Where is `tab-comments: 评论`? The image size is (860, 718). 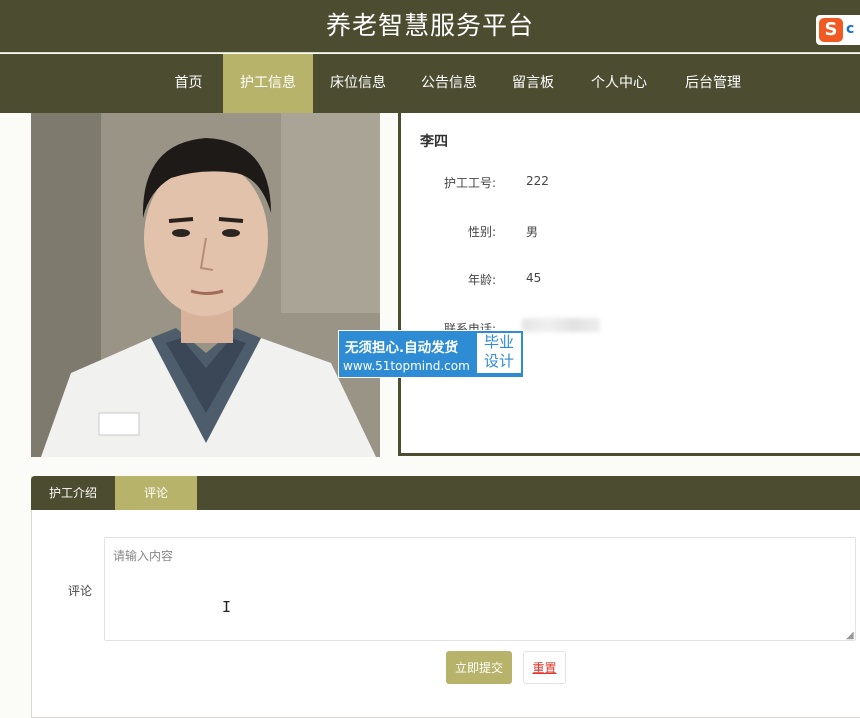 tab-comments: 评论 is located at coordinates (156, 493).